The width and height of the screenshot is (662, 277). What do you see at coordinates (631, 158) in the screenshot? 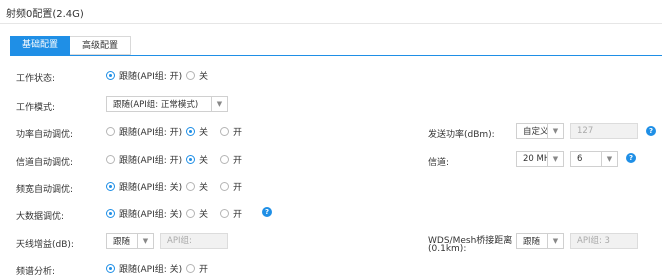
I see `channel-help-icon: ?` at bounding box center [631, 158].